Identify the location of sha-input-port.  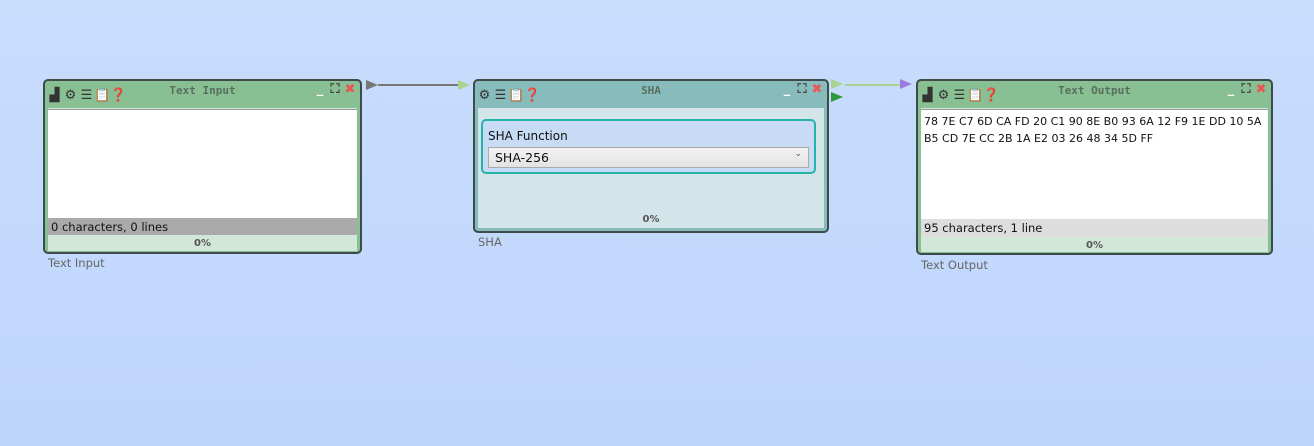
(464, 85).